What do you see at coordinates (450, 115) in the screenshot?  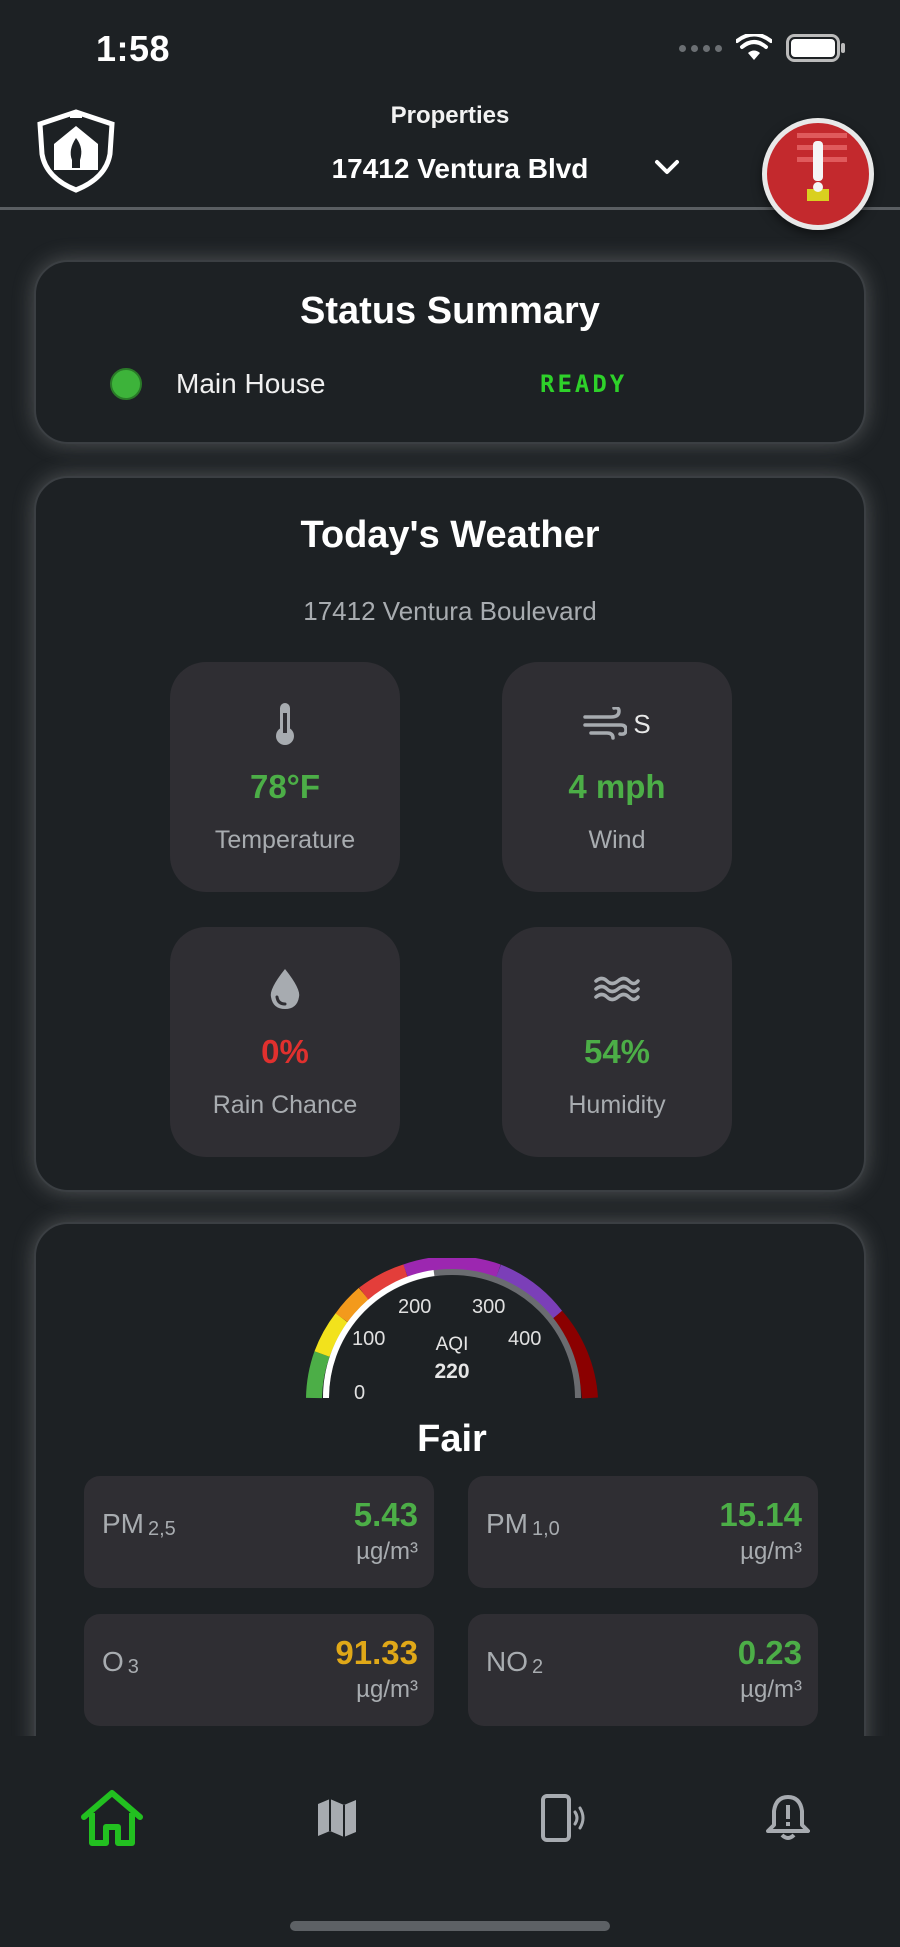 I see `properties-label: Properties` at bounding box center [450, 115].